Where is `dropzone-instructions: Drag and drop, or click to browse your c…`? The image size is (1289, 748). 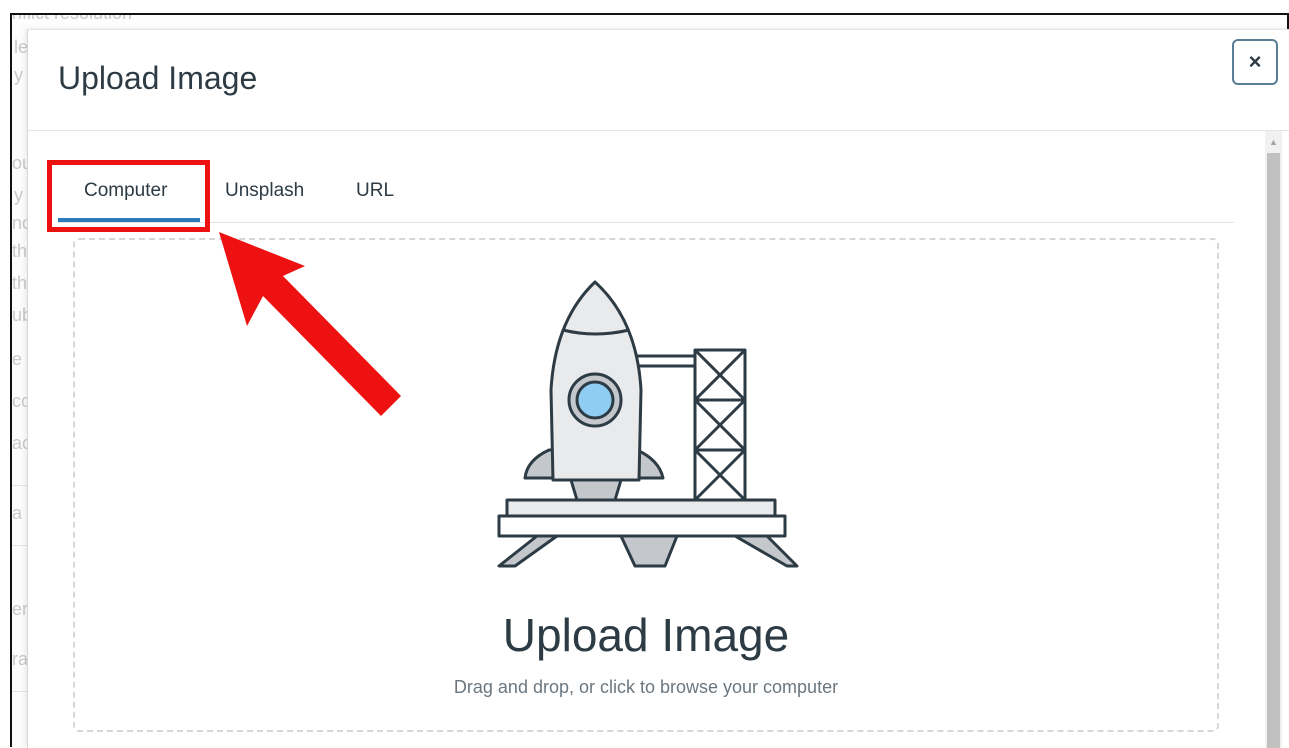 dropzone-instructions: Drag and drop, or click to browse your c… is located at coordinates (646, 687).